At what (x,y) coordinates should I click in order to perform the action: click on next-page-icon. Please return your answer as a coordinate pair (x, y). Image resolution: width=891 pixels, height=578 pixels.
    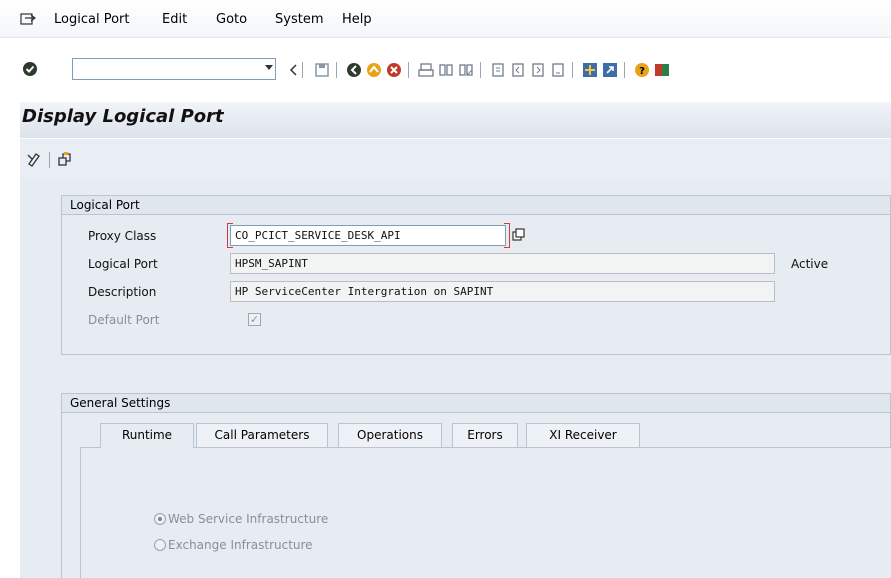
    Looking at the image, I should click on (538, 70).